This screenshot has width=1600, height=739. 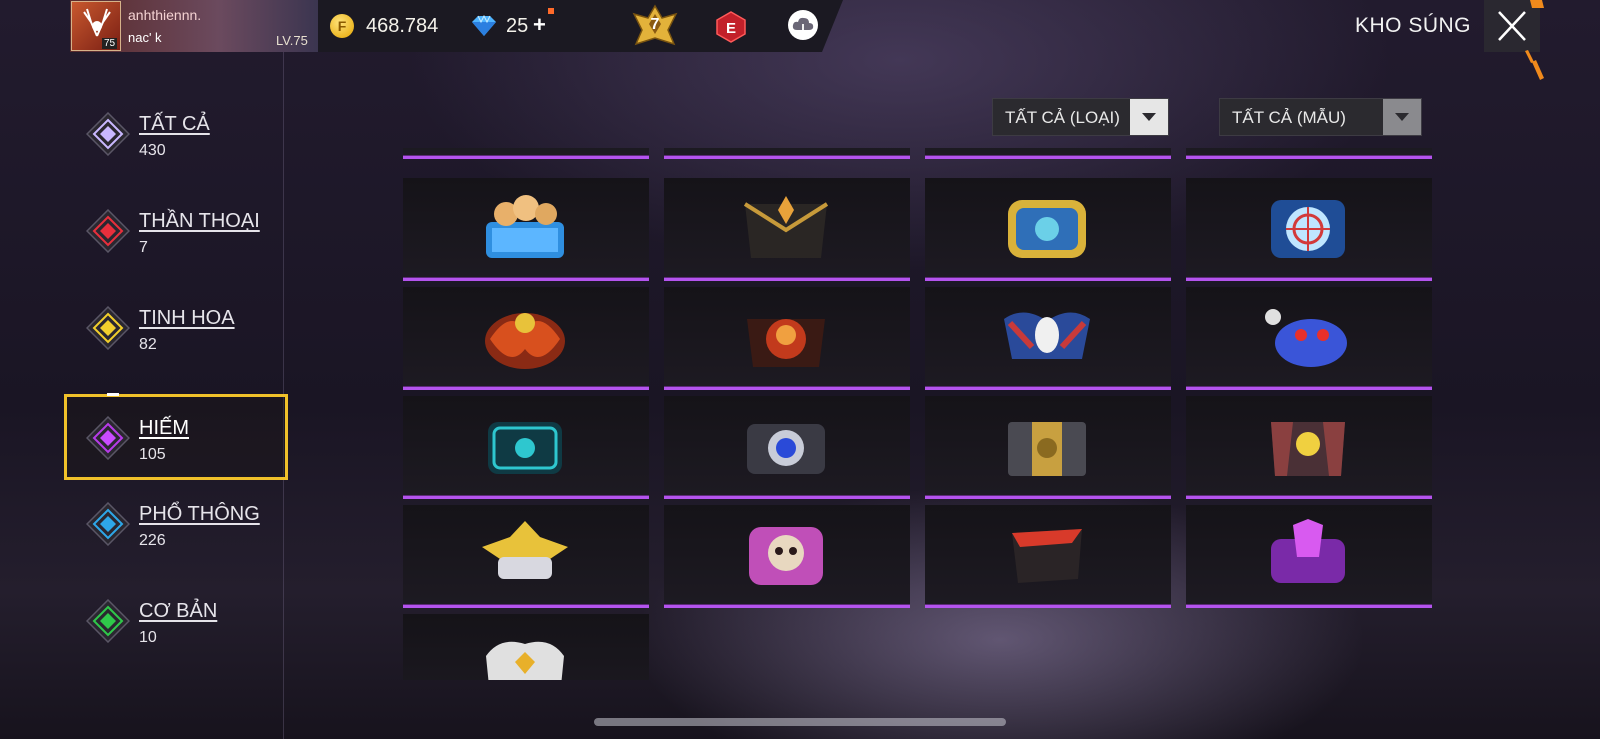 What do you see at coordinates (152, 150) in the screenshot?
I see `category-count: 430` at bounding box center [152, 150].